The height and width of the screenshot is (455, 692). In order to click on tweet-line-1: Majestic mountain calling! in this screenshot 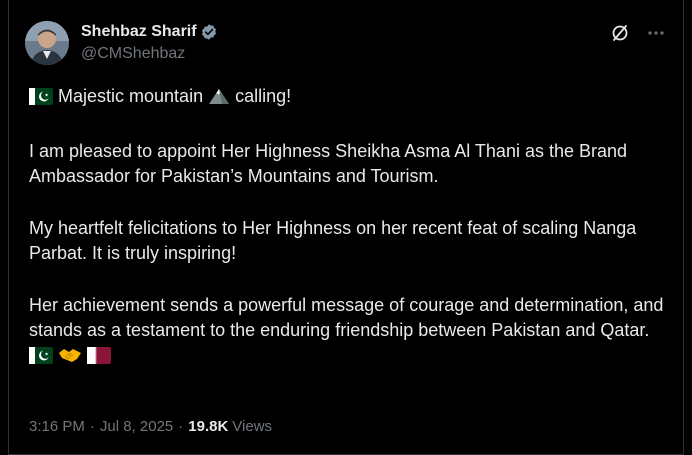, I will do `click(347, 98)`.